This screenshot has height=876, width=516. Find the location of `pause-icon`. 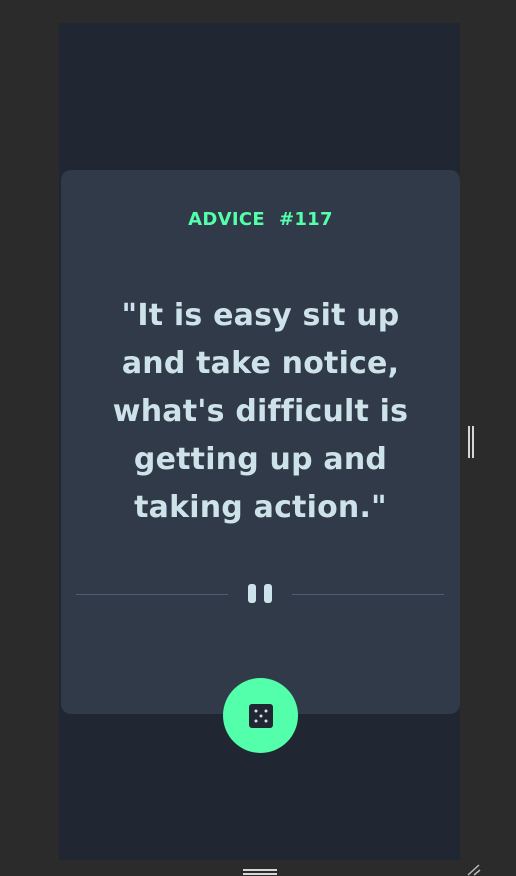

pause-icon is located at coordinates (261, 594).